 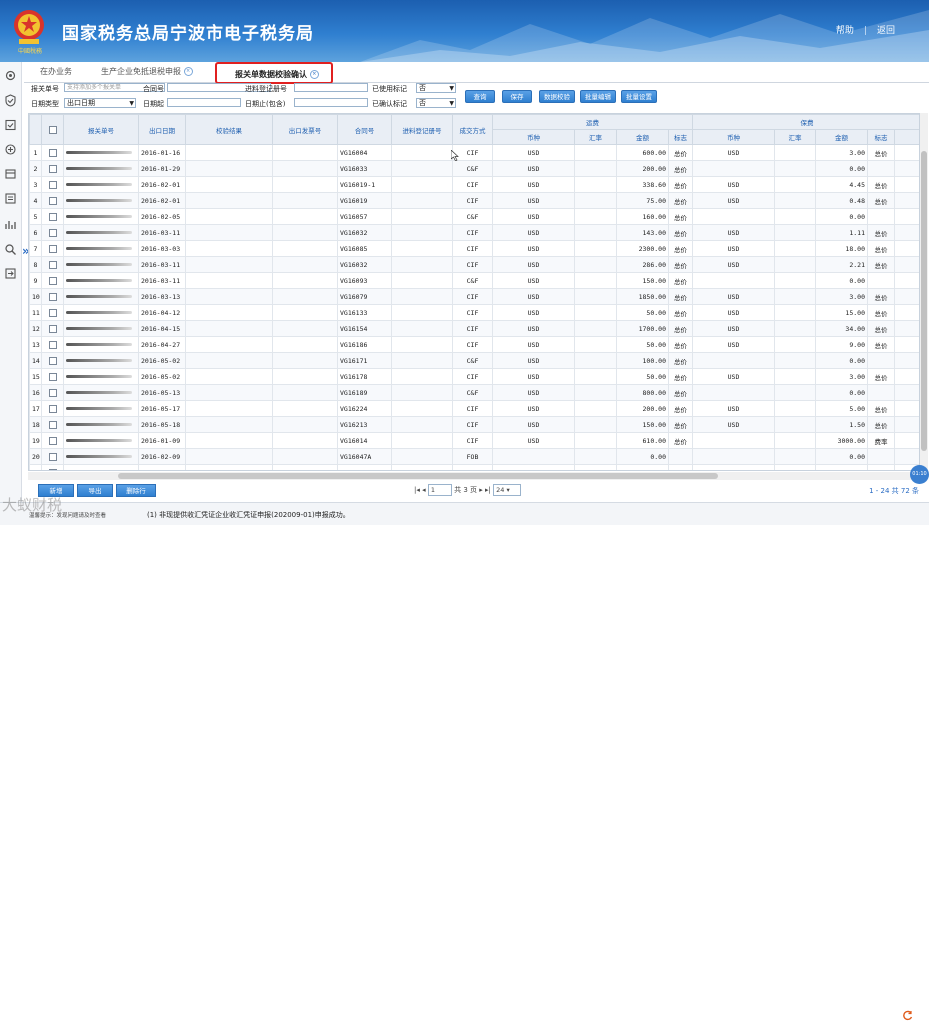 What do you see at coordinates (35, 232) in the screenshot?
I see `row-number: 6` at bounding box center [35, 232].